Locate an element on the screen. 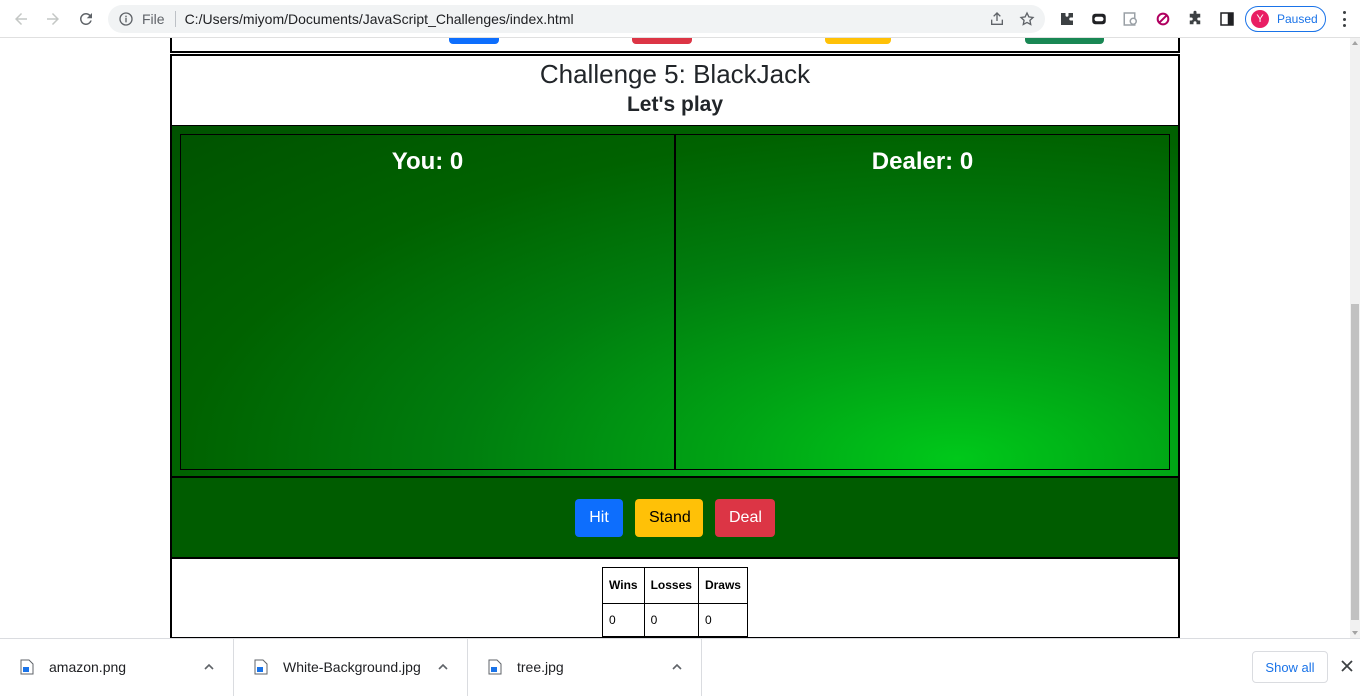  download-filename: amazon.png is located at coordinates (88, 667).